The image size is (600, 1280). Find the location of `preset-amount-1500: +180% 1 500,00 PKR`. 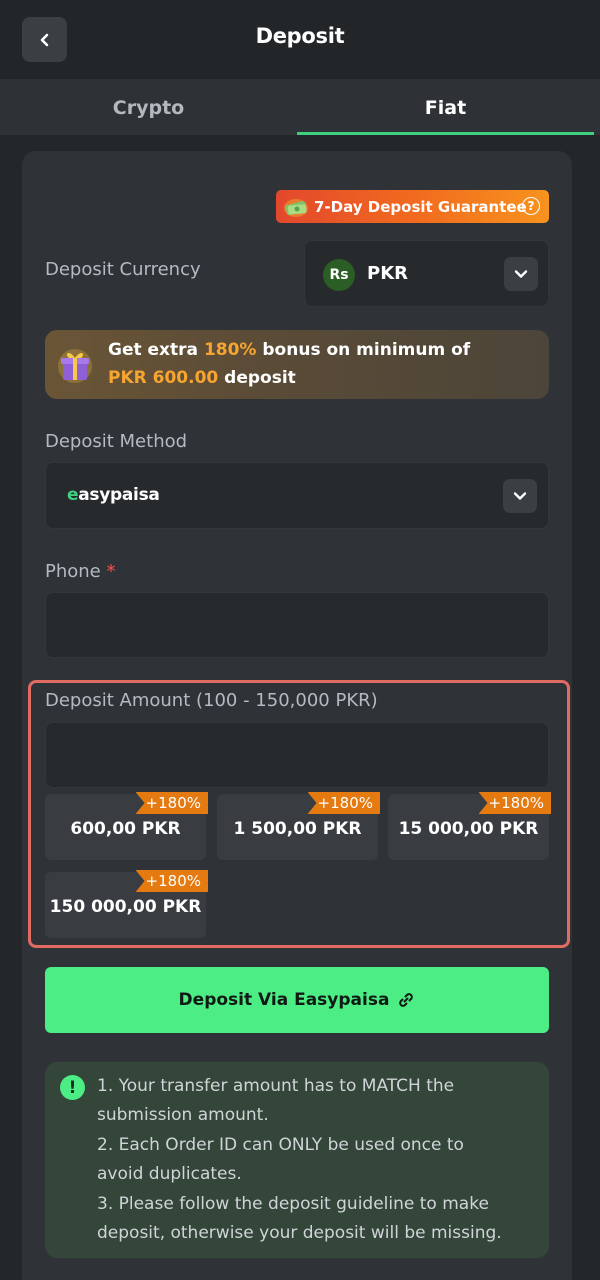

preset-amount-1500: +180% 1 500,00 PKR is located at coordinates (298, 826).